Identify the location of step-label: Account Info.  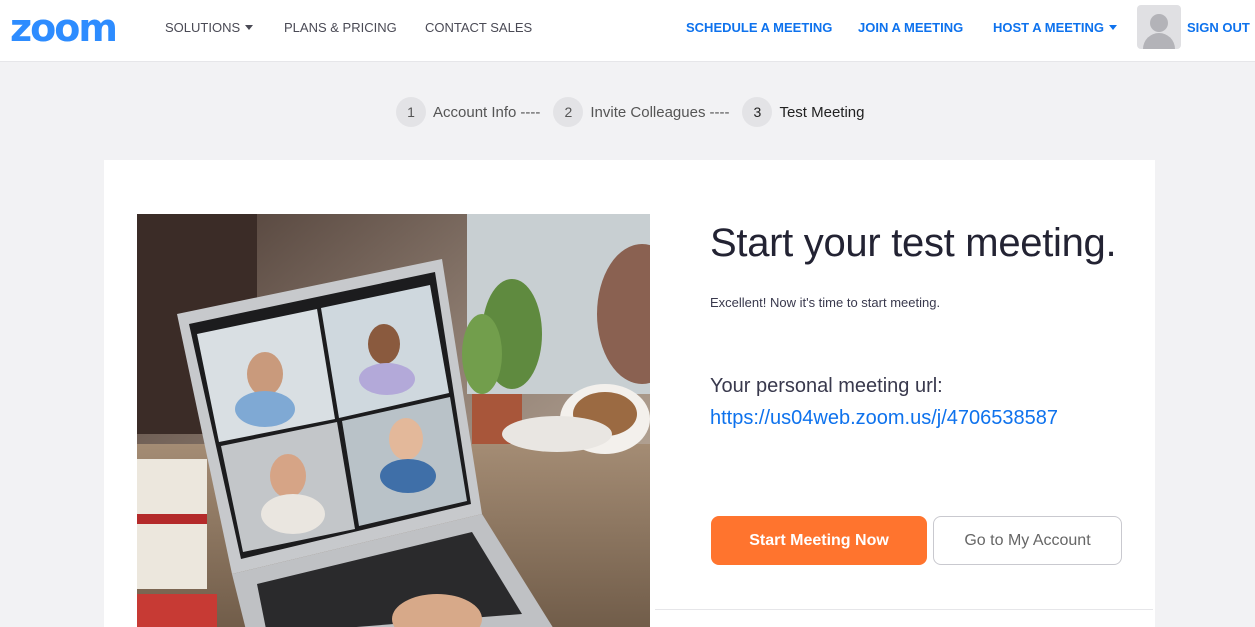
(475, 112).